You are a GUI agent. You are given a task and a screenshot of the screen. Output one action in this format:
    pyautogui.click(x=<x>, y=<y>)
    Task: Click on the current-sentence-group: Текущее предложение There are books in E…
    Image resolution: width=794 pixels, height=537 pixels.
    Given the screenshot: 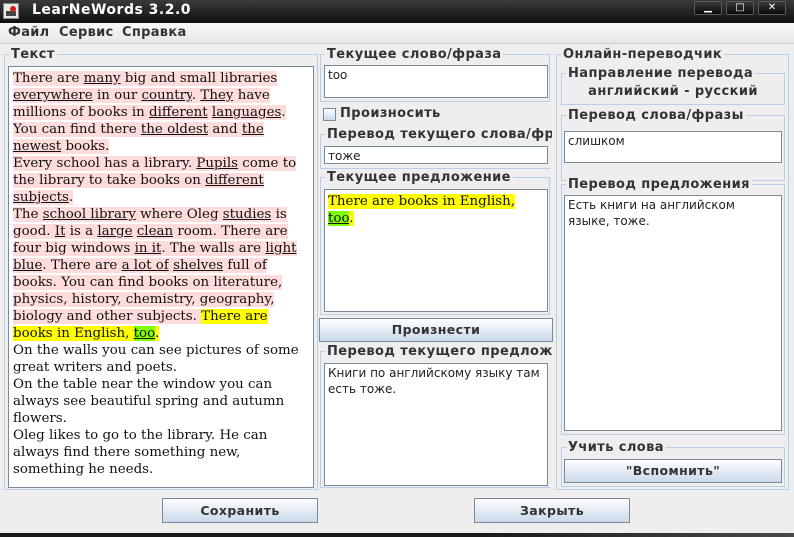 What is the action you would take?
    pyautogui.click(x=435, y=242)
    